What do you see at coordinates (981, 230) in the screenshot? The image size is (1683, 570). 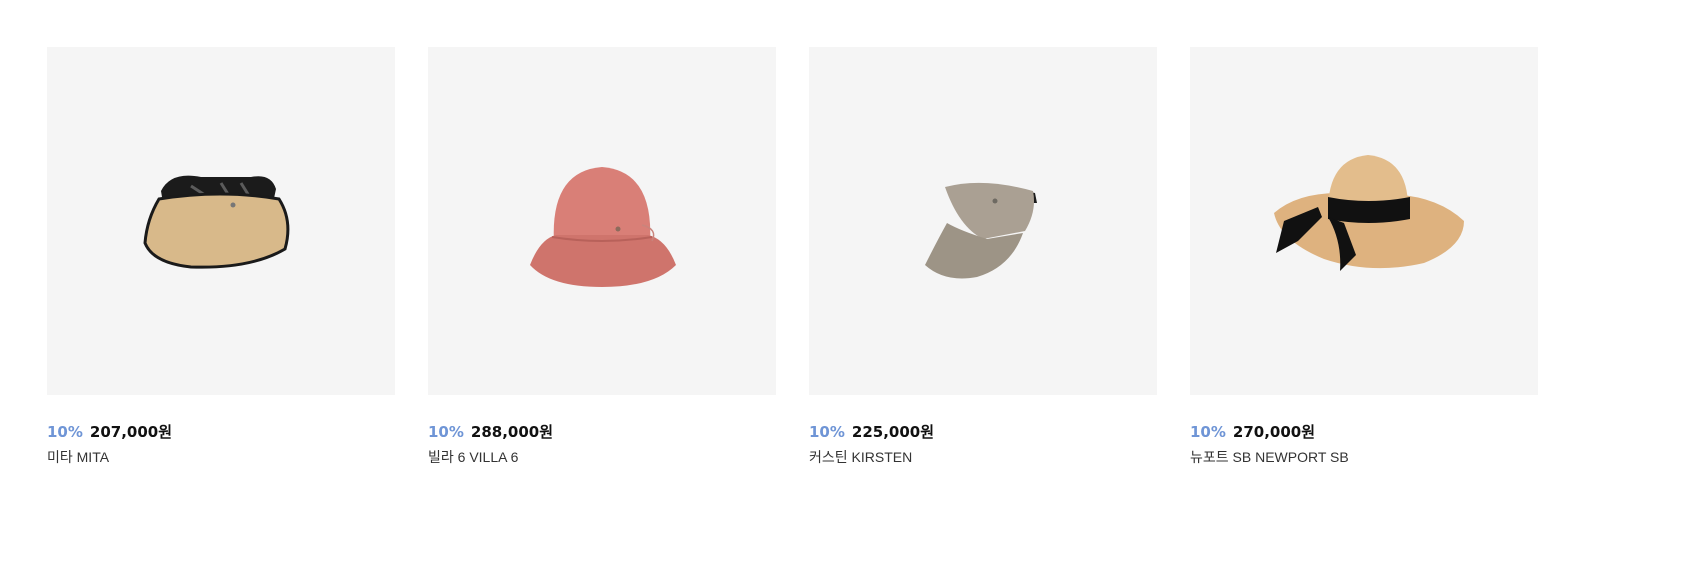 I see `sun-visor-icon` at bounding box center [981, 230].